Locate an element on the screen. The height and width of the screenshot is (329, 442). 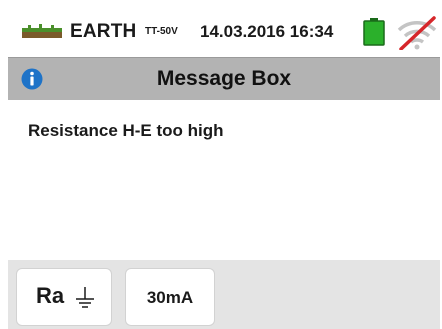
message-text: Resistance H-E too high is located at coordinates (126, 130).